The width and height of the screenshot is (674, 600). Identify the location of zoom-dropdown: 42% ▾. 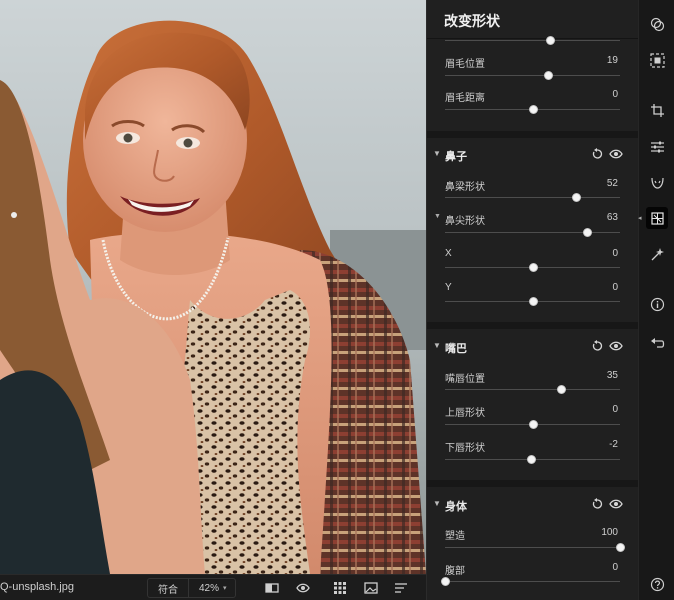
(212, 588).